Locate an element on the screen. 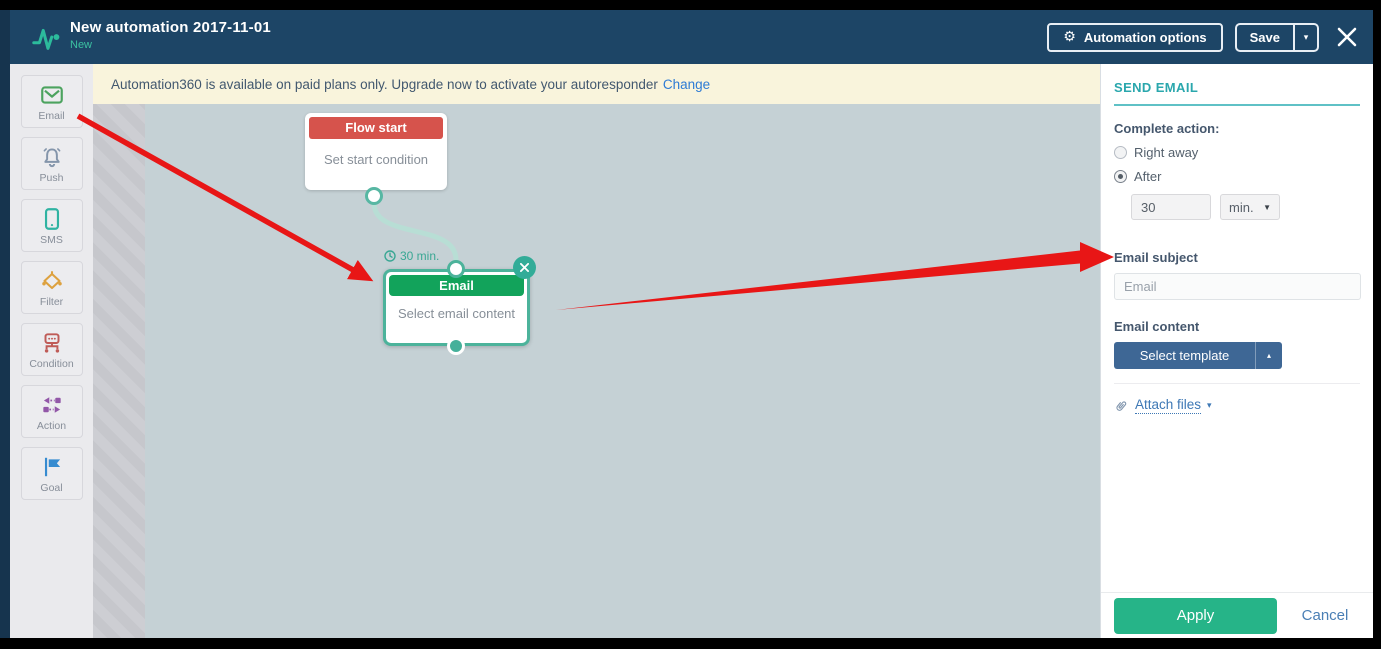 Image resolution: width=1381 pixels, height=649 pixels. sidebar-item-label: Goal is located at coordinates (51, 487).